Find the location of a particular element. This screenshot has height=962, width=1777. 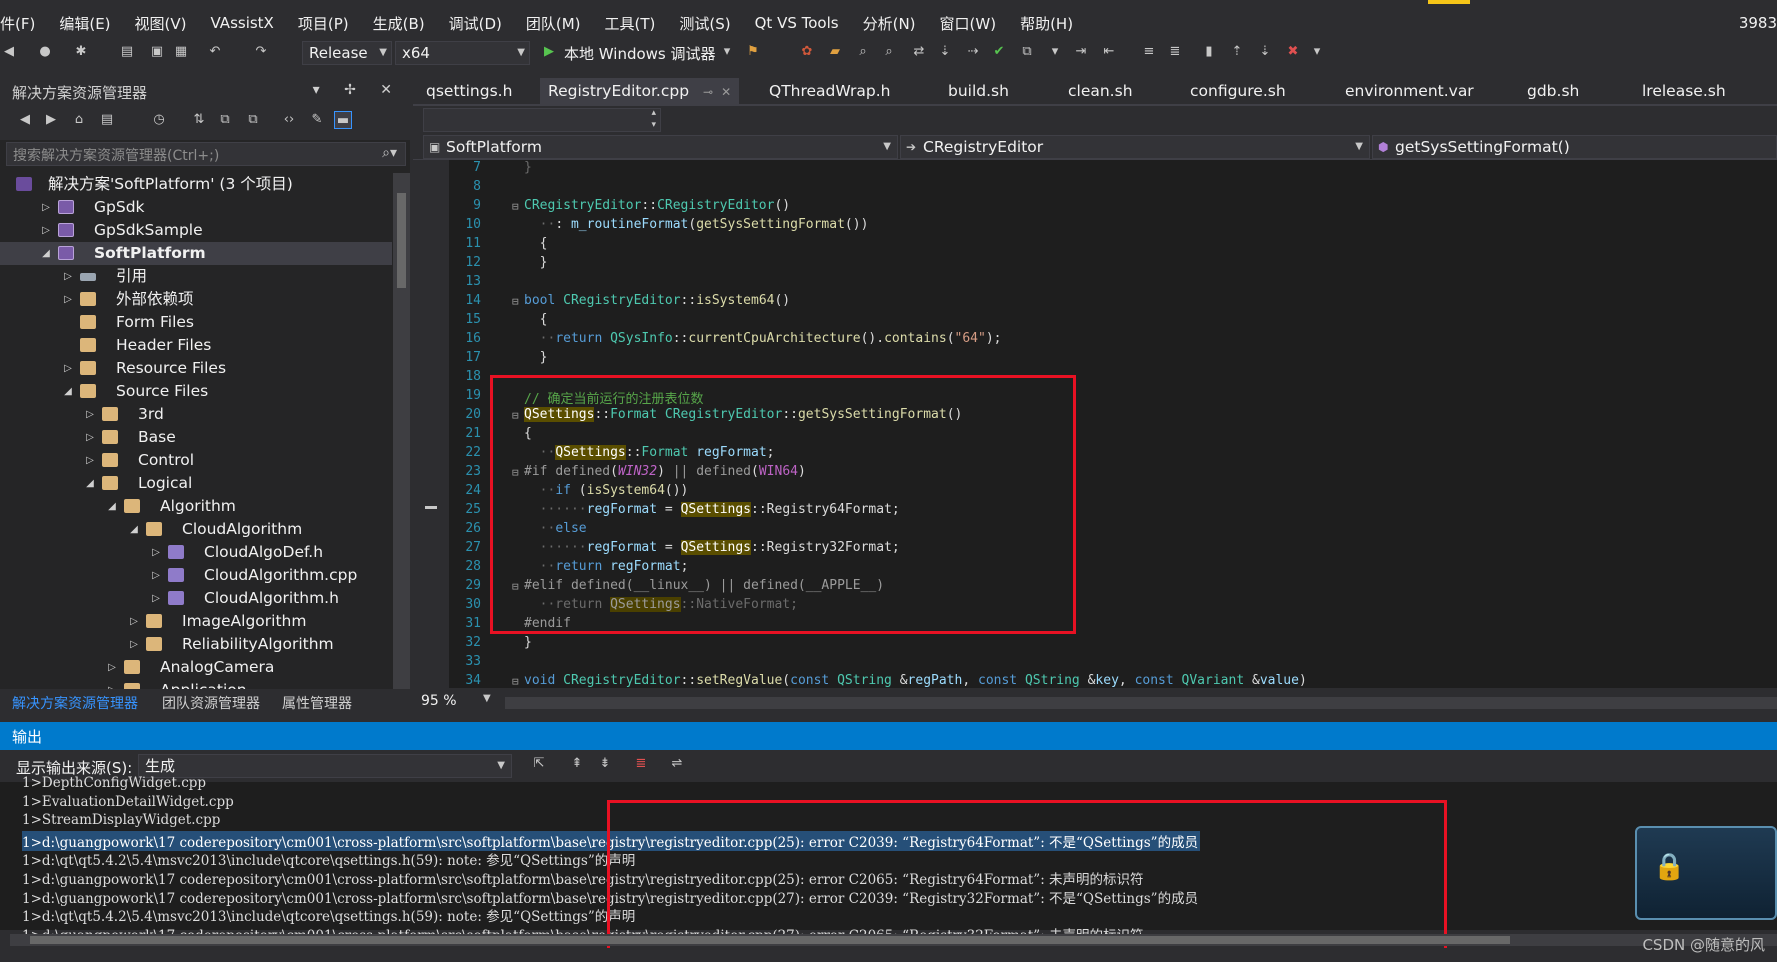

output-horizontal-scrollbar is located at coordinates (893, 940).